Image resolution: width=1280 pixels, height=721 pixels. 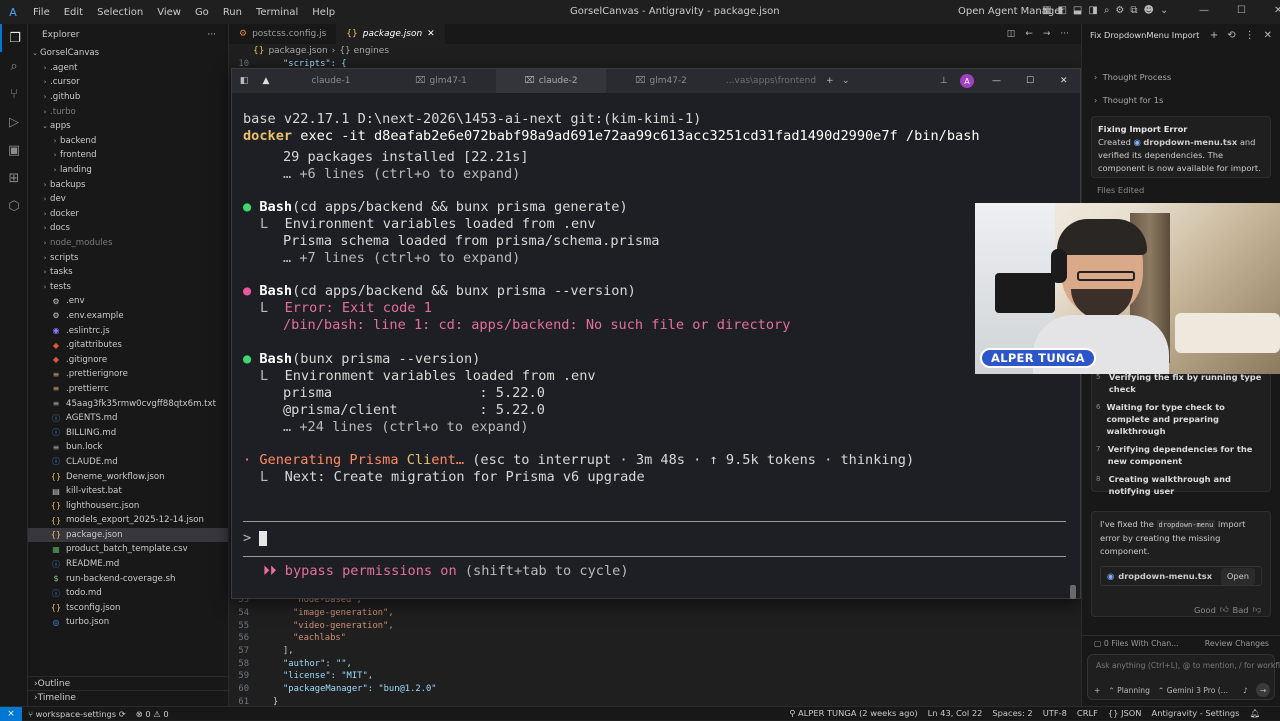 I want to click on bad-feedback-button: Bad, so click(x=1241, y=610).